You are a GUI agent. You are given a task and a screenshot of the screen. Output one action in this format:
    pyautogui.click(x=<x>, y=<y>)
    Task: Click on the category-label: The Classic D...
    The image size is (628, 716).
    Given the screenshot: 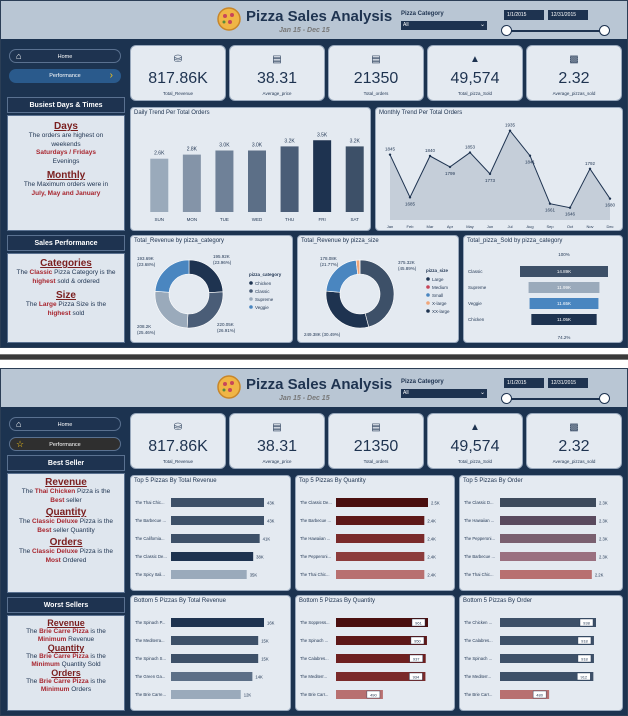 What is the action you would take?
    pyautogui.click(x=479, y=502)
    